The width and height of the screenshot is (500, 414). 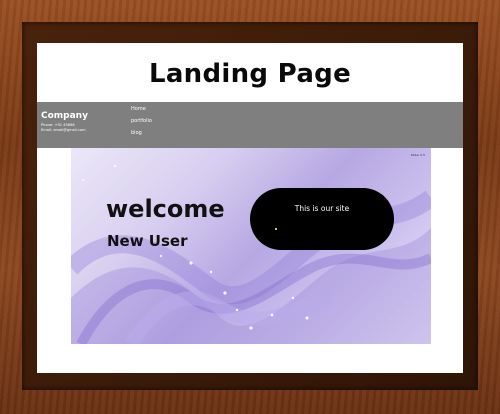 I want to click on slider-label: Slider 0.5, so click(x=417, y=155).